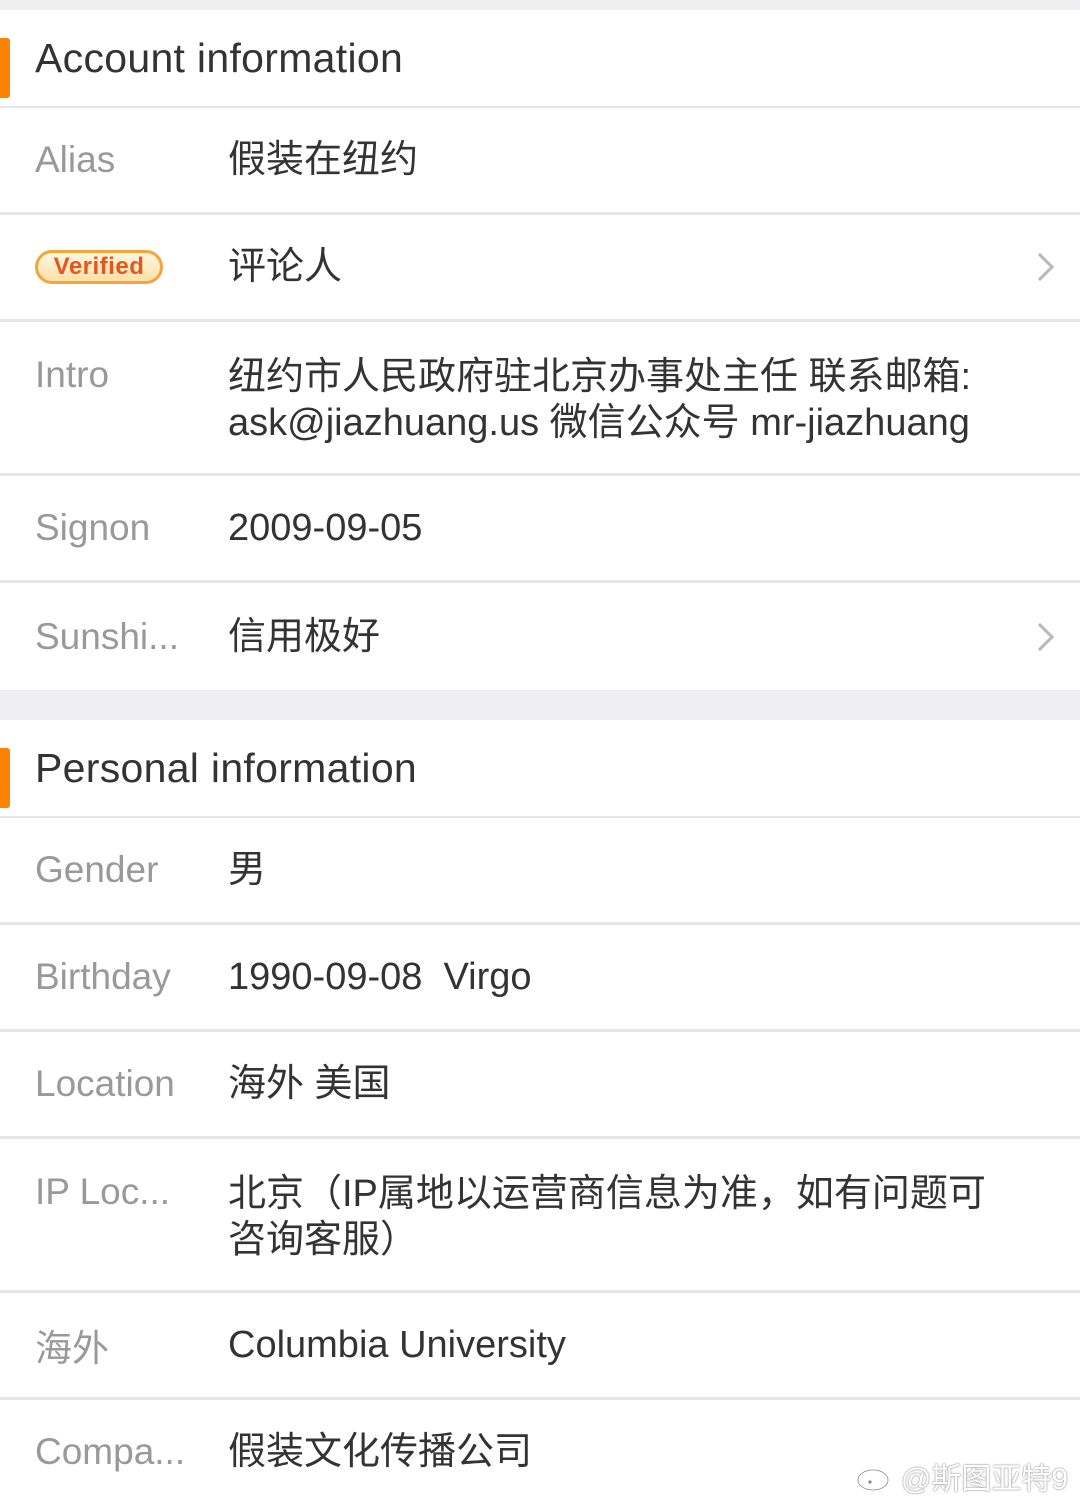  Describe the element at coordinates (97, 869) in the screenshot. I see `gender-label: Gender` at that location.